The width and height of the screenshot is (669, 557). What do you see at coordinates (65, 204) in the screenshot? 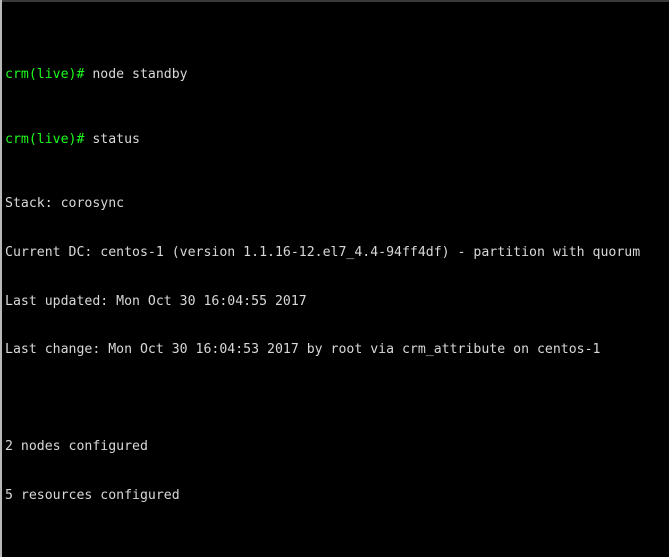
I see `stack-line: Stack: corosync` at bounding box center [65, 204].